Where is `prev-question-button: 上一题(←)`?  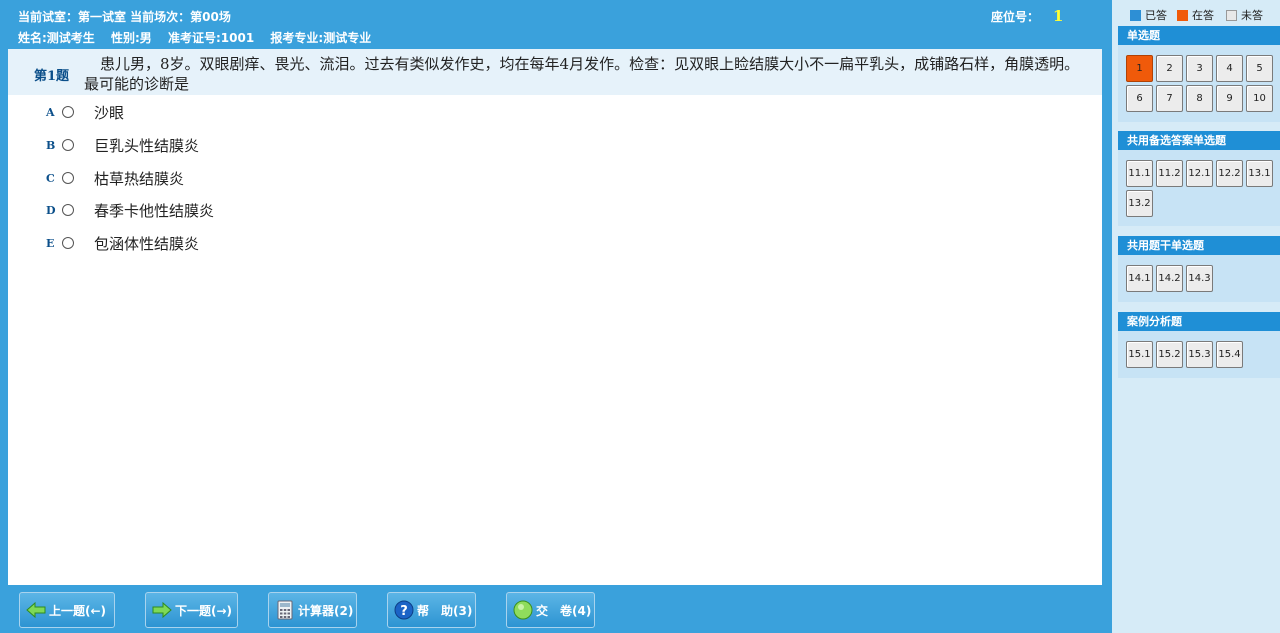
prev-question-button: 上一题(←) is located at coordinates (67, 610).